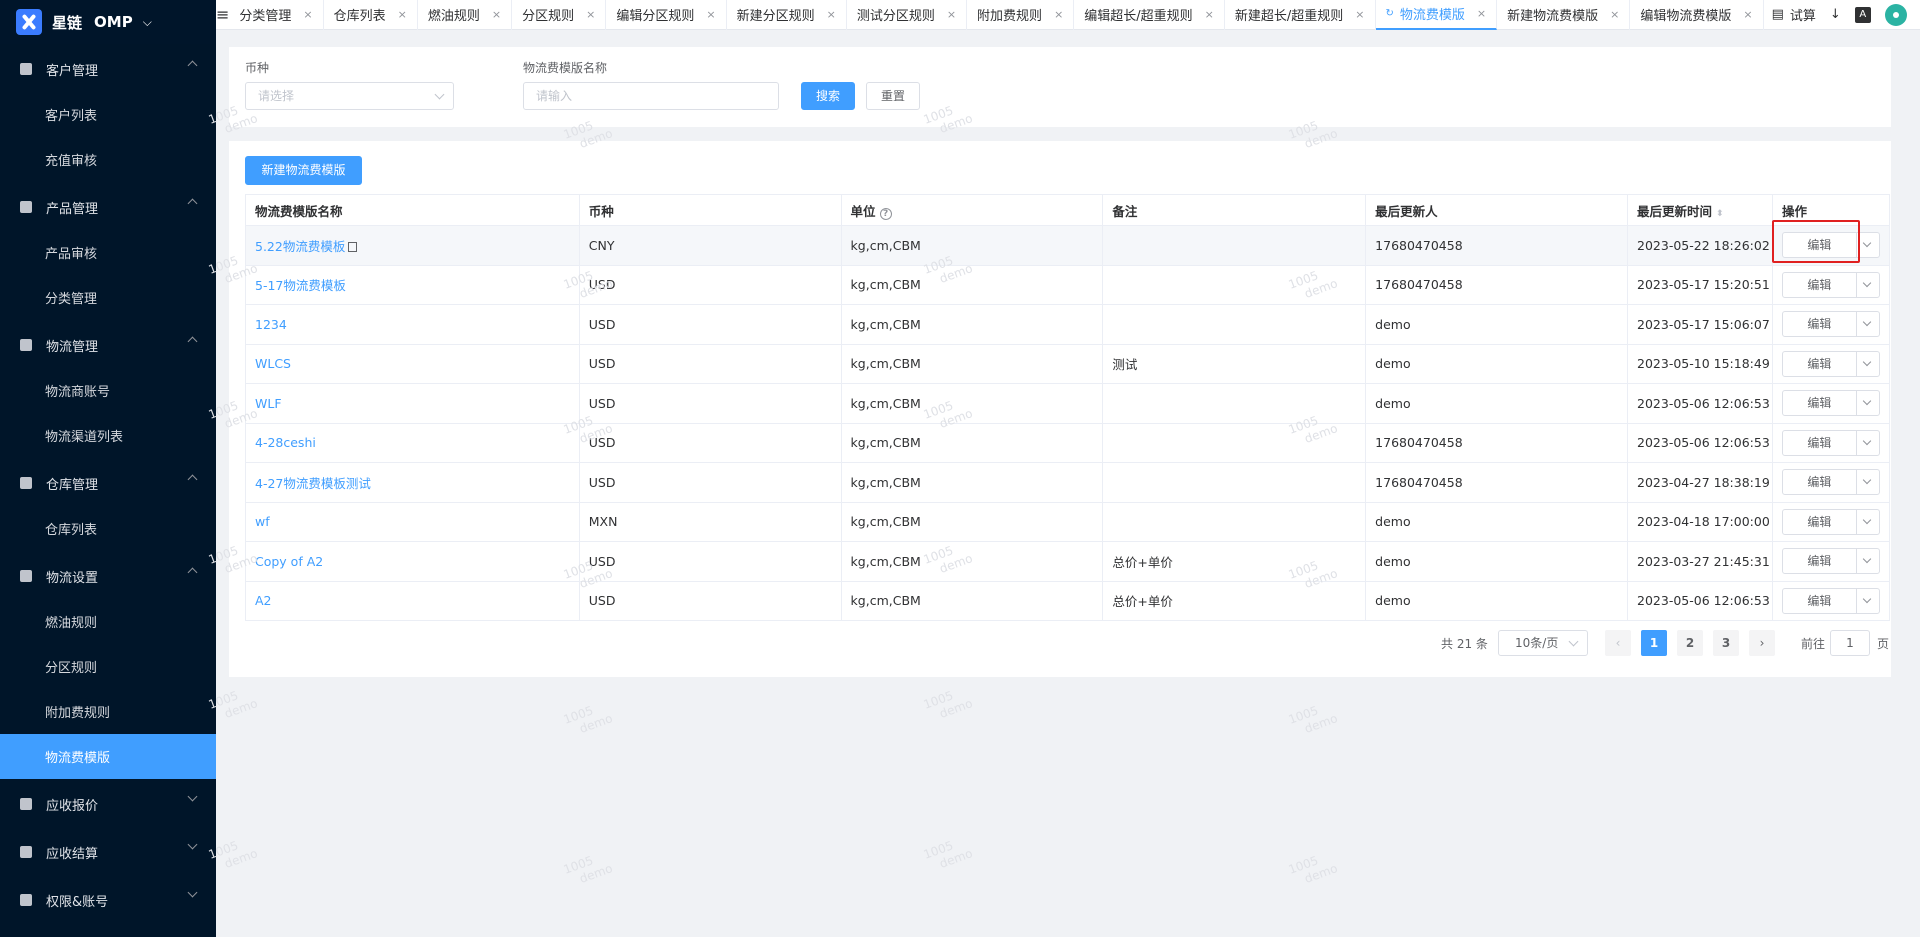 The height and width of the screenshot is (937, 1920). What do you see at coordinates (1850, 643) in the screenshot?
I see `goto-page-input: 1` at bounding box center [1850, 643].